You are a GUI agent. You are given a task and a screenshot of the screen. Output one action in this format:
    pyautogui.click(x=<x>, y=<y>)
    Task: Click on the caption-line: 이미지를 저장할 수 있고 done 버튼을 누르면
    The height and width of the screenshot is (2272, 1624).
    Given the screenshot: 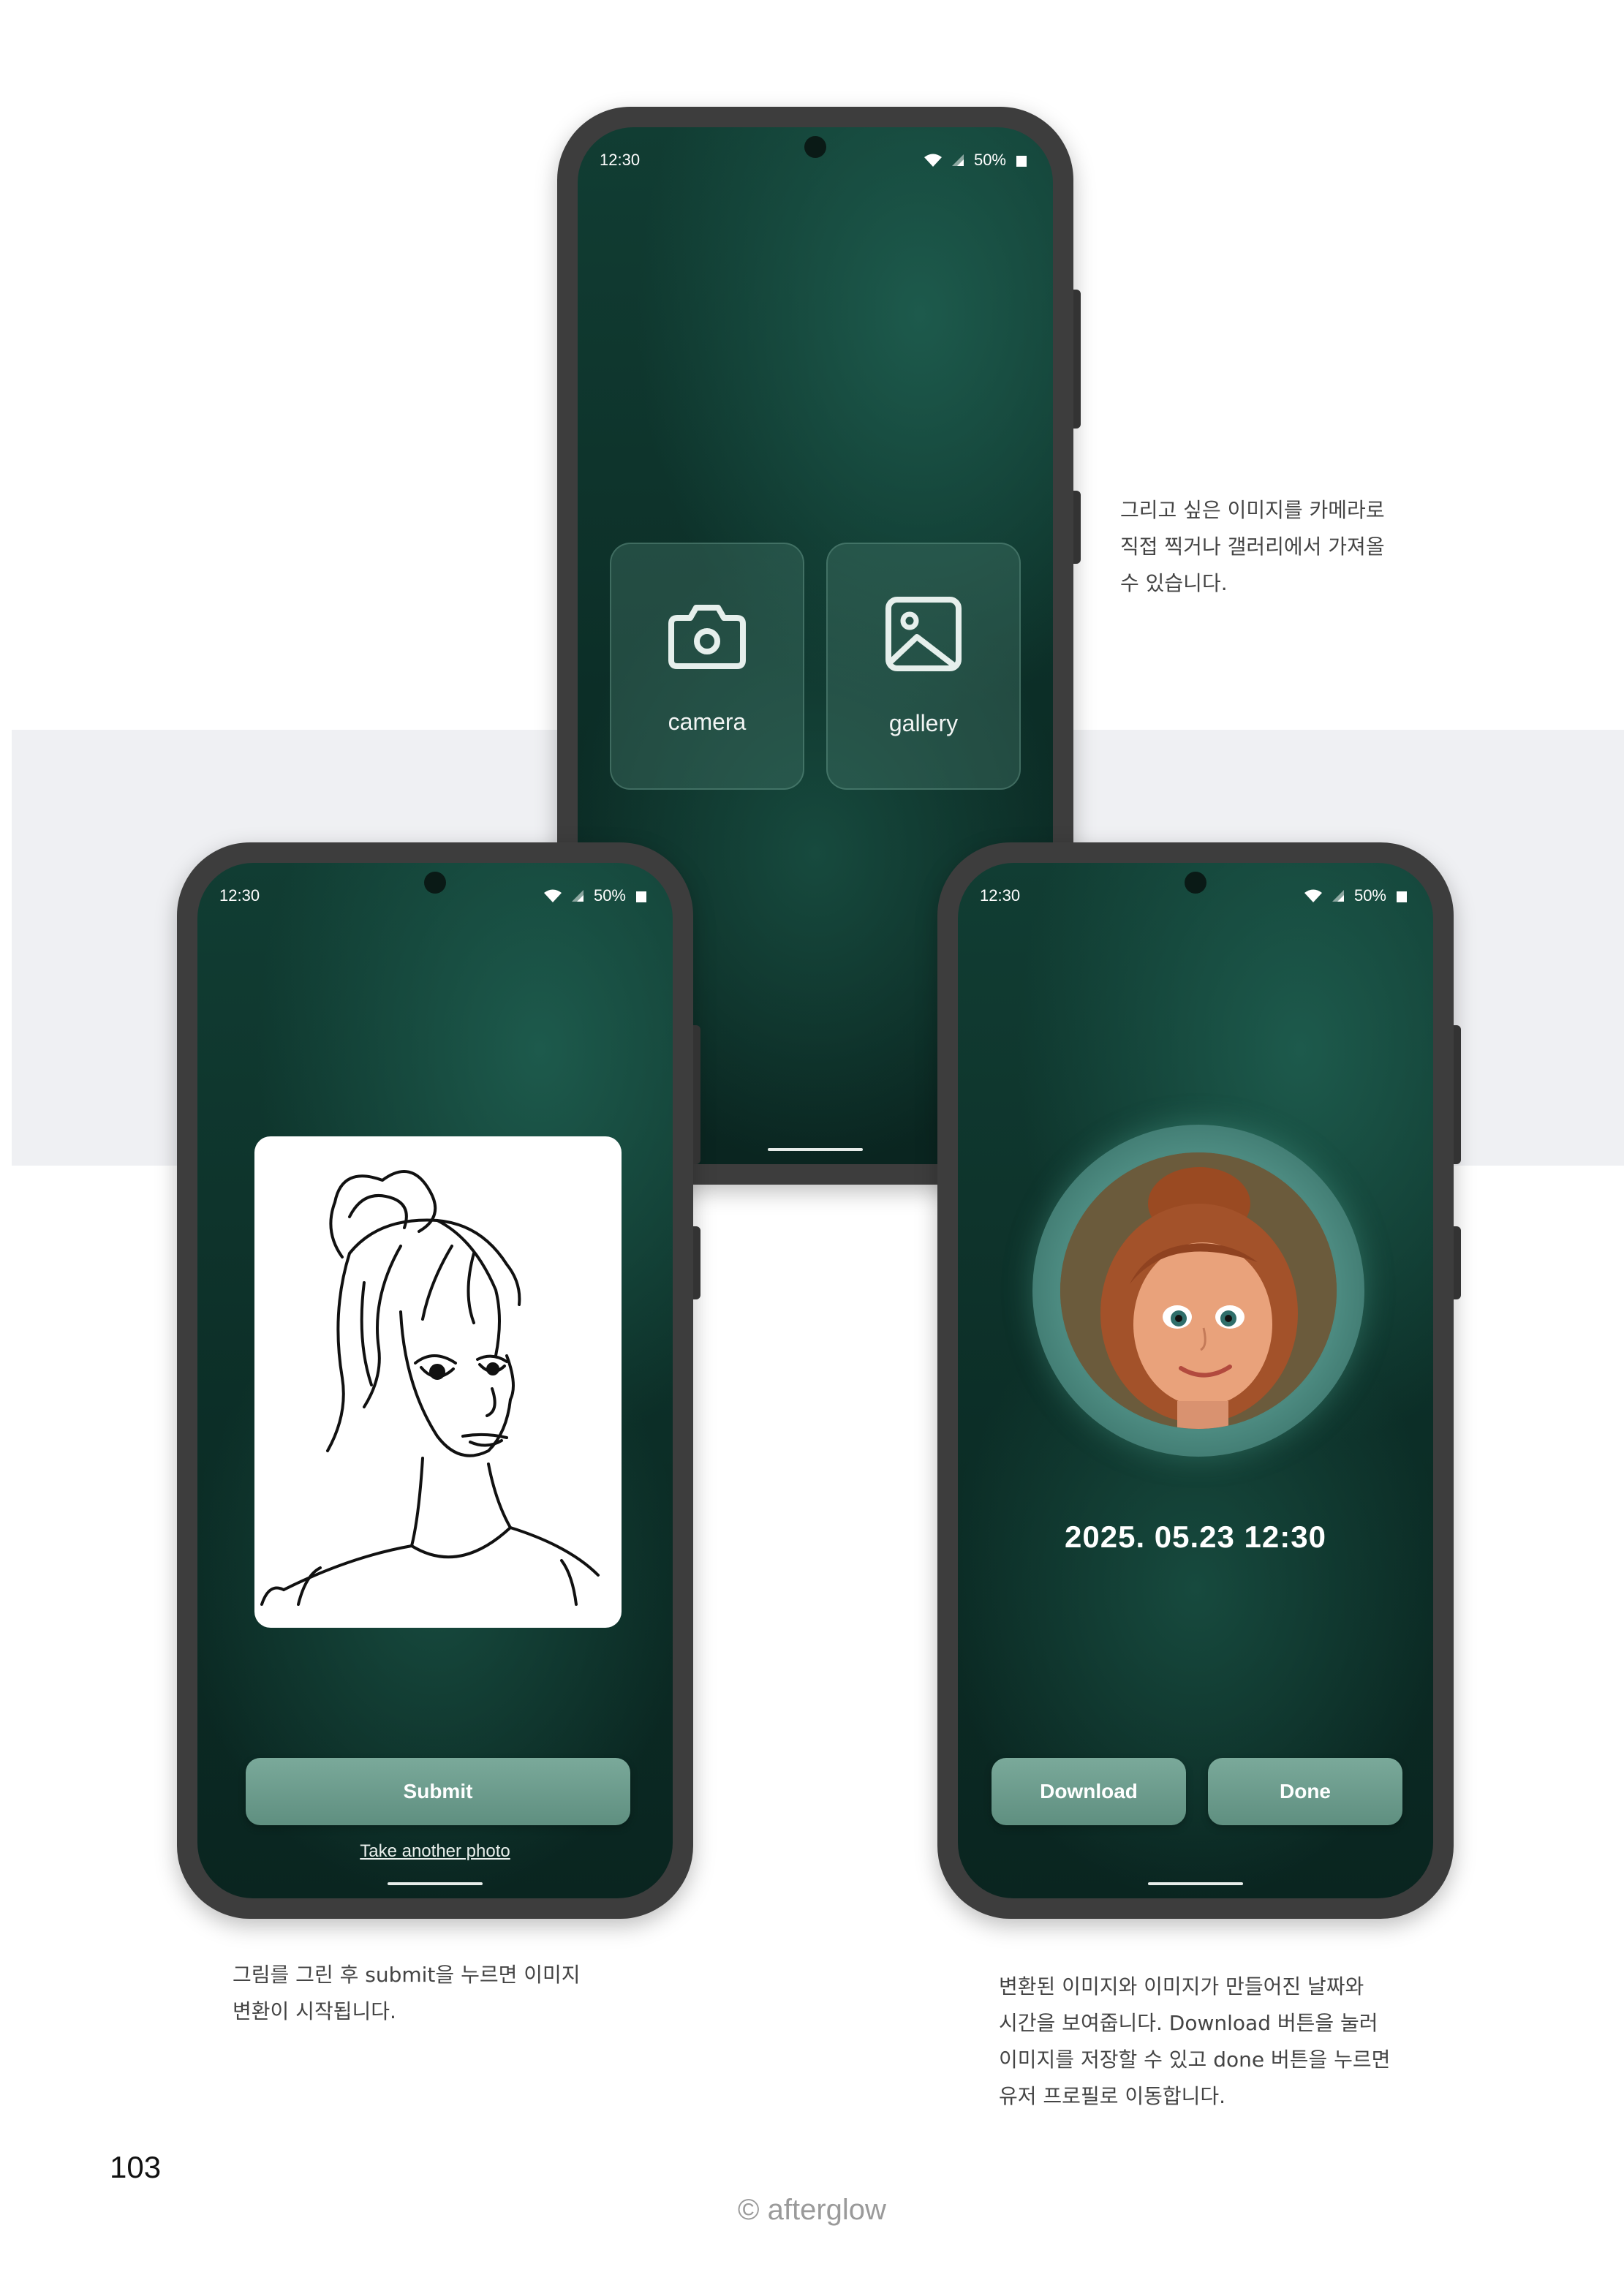 What is the action you would take?
    pyautogui.click(x=1195, y=2060)
    